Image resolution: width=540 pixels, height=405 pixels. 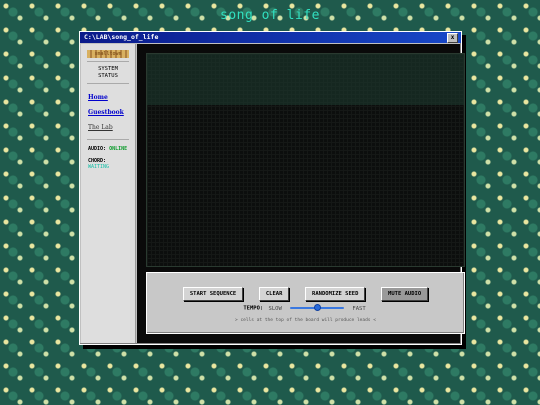 I want to click on tempo-slider-thumb, so click(x=317, y=307).